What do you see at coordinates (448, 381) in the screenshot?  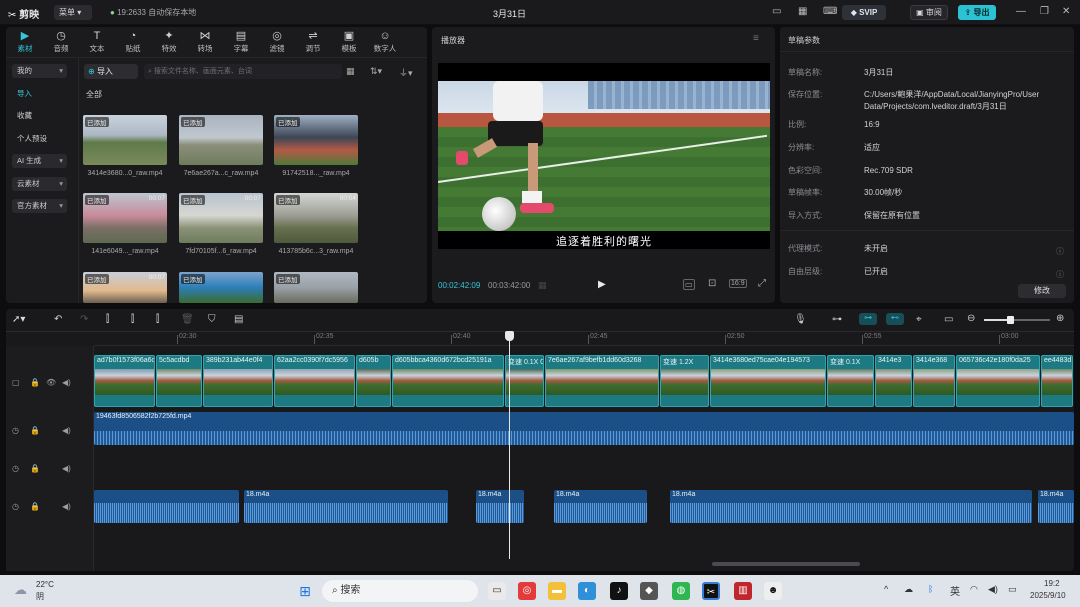 I see `video-clip: d605bbca4360d672bcd25191a` at bounding box center [448, 381].